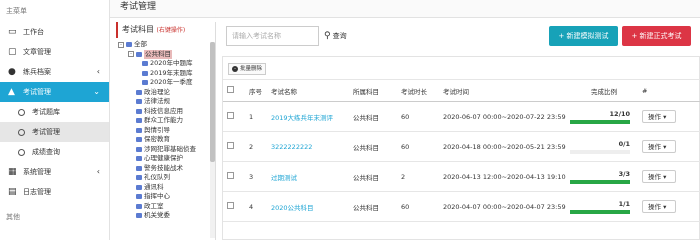 The height and width of the screenshot is (240, 700). I want to click on tree-node: 礼仪队列, so click(165, 178).